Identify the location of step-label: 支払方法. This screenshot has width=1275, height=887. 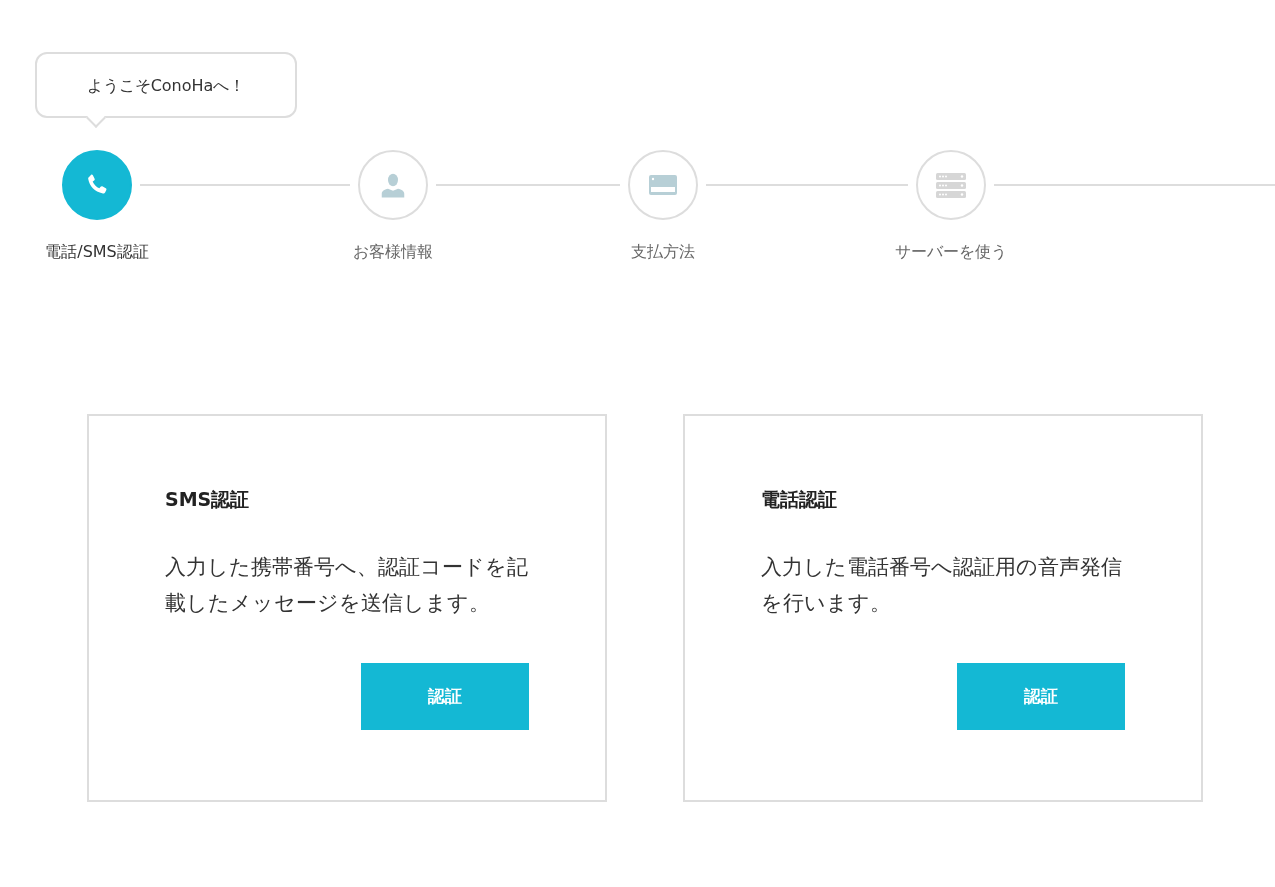
(663, 252).